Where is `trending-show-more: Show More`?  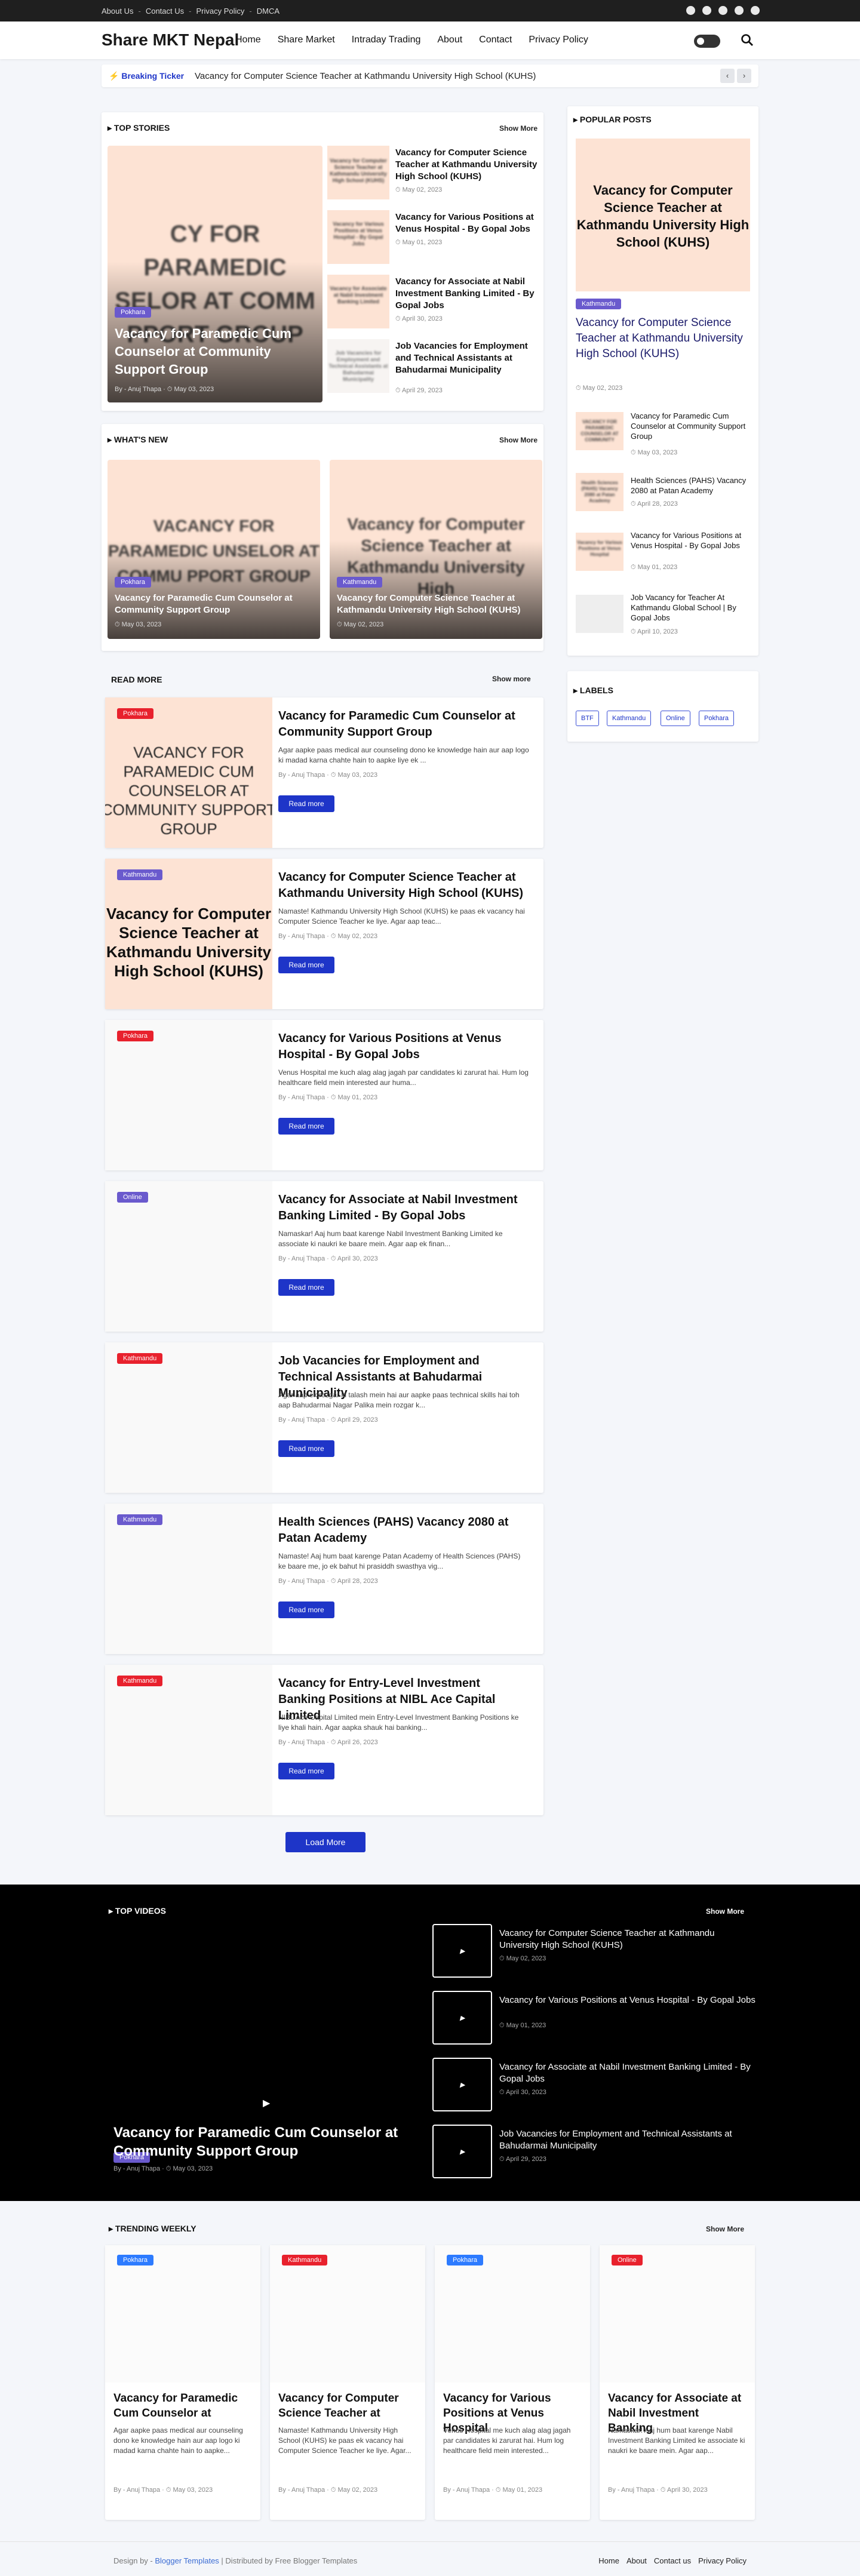 trending-show-more: Show More is located at coordinates (725, 2229).